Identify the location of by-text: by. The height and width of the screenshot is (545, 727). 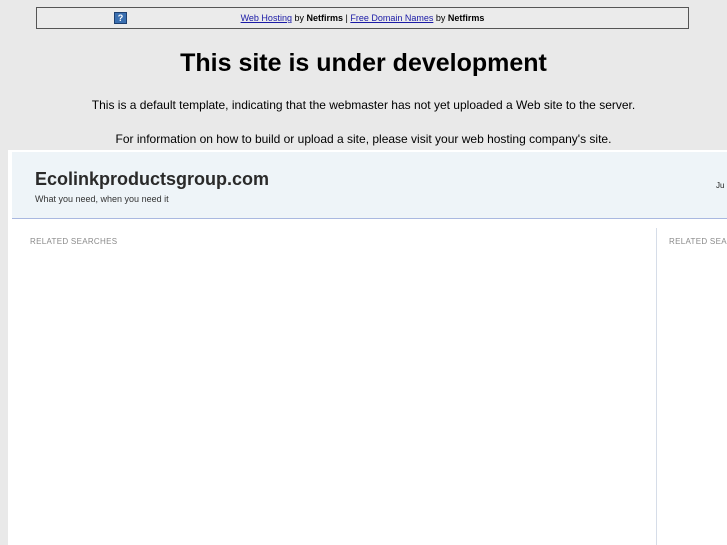
(299, 18).